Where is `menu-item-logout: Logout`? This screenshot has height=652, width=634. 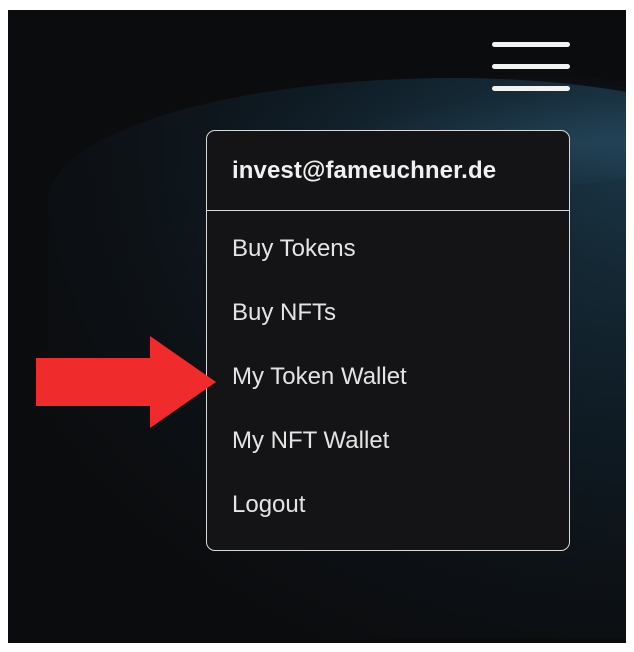
menu-item-logout: Logout is located at coordinates (388, 505).